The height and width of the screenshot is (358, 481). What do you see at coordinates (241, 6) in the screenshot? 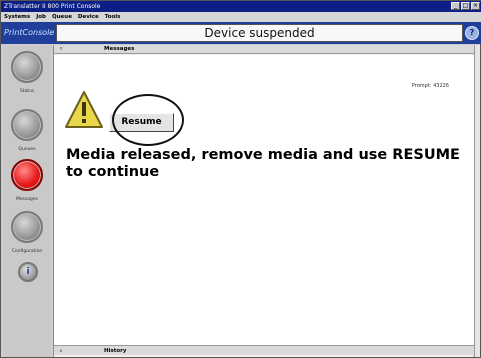
I see `title-bar: ZTranslatter II 800 Print Console _ □ ×` at bounding box center [241, 6].